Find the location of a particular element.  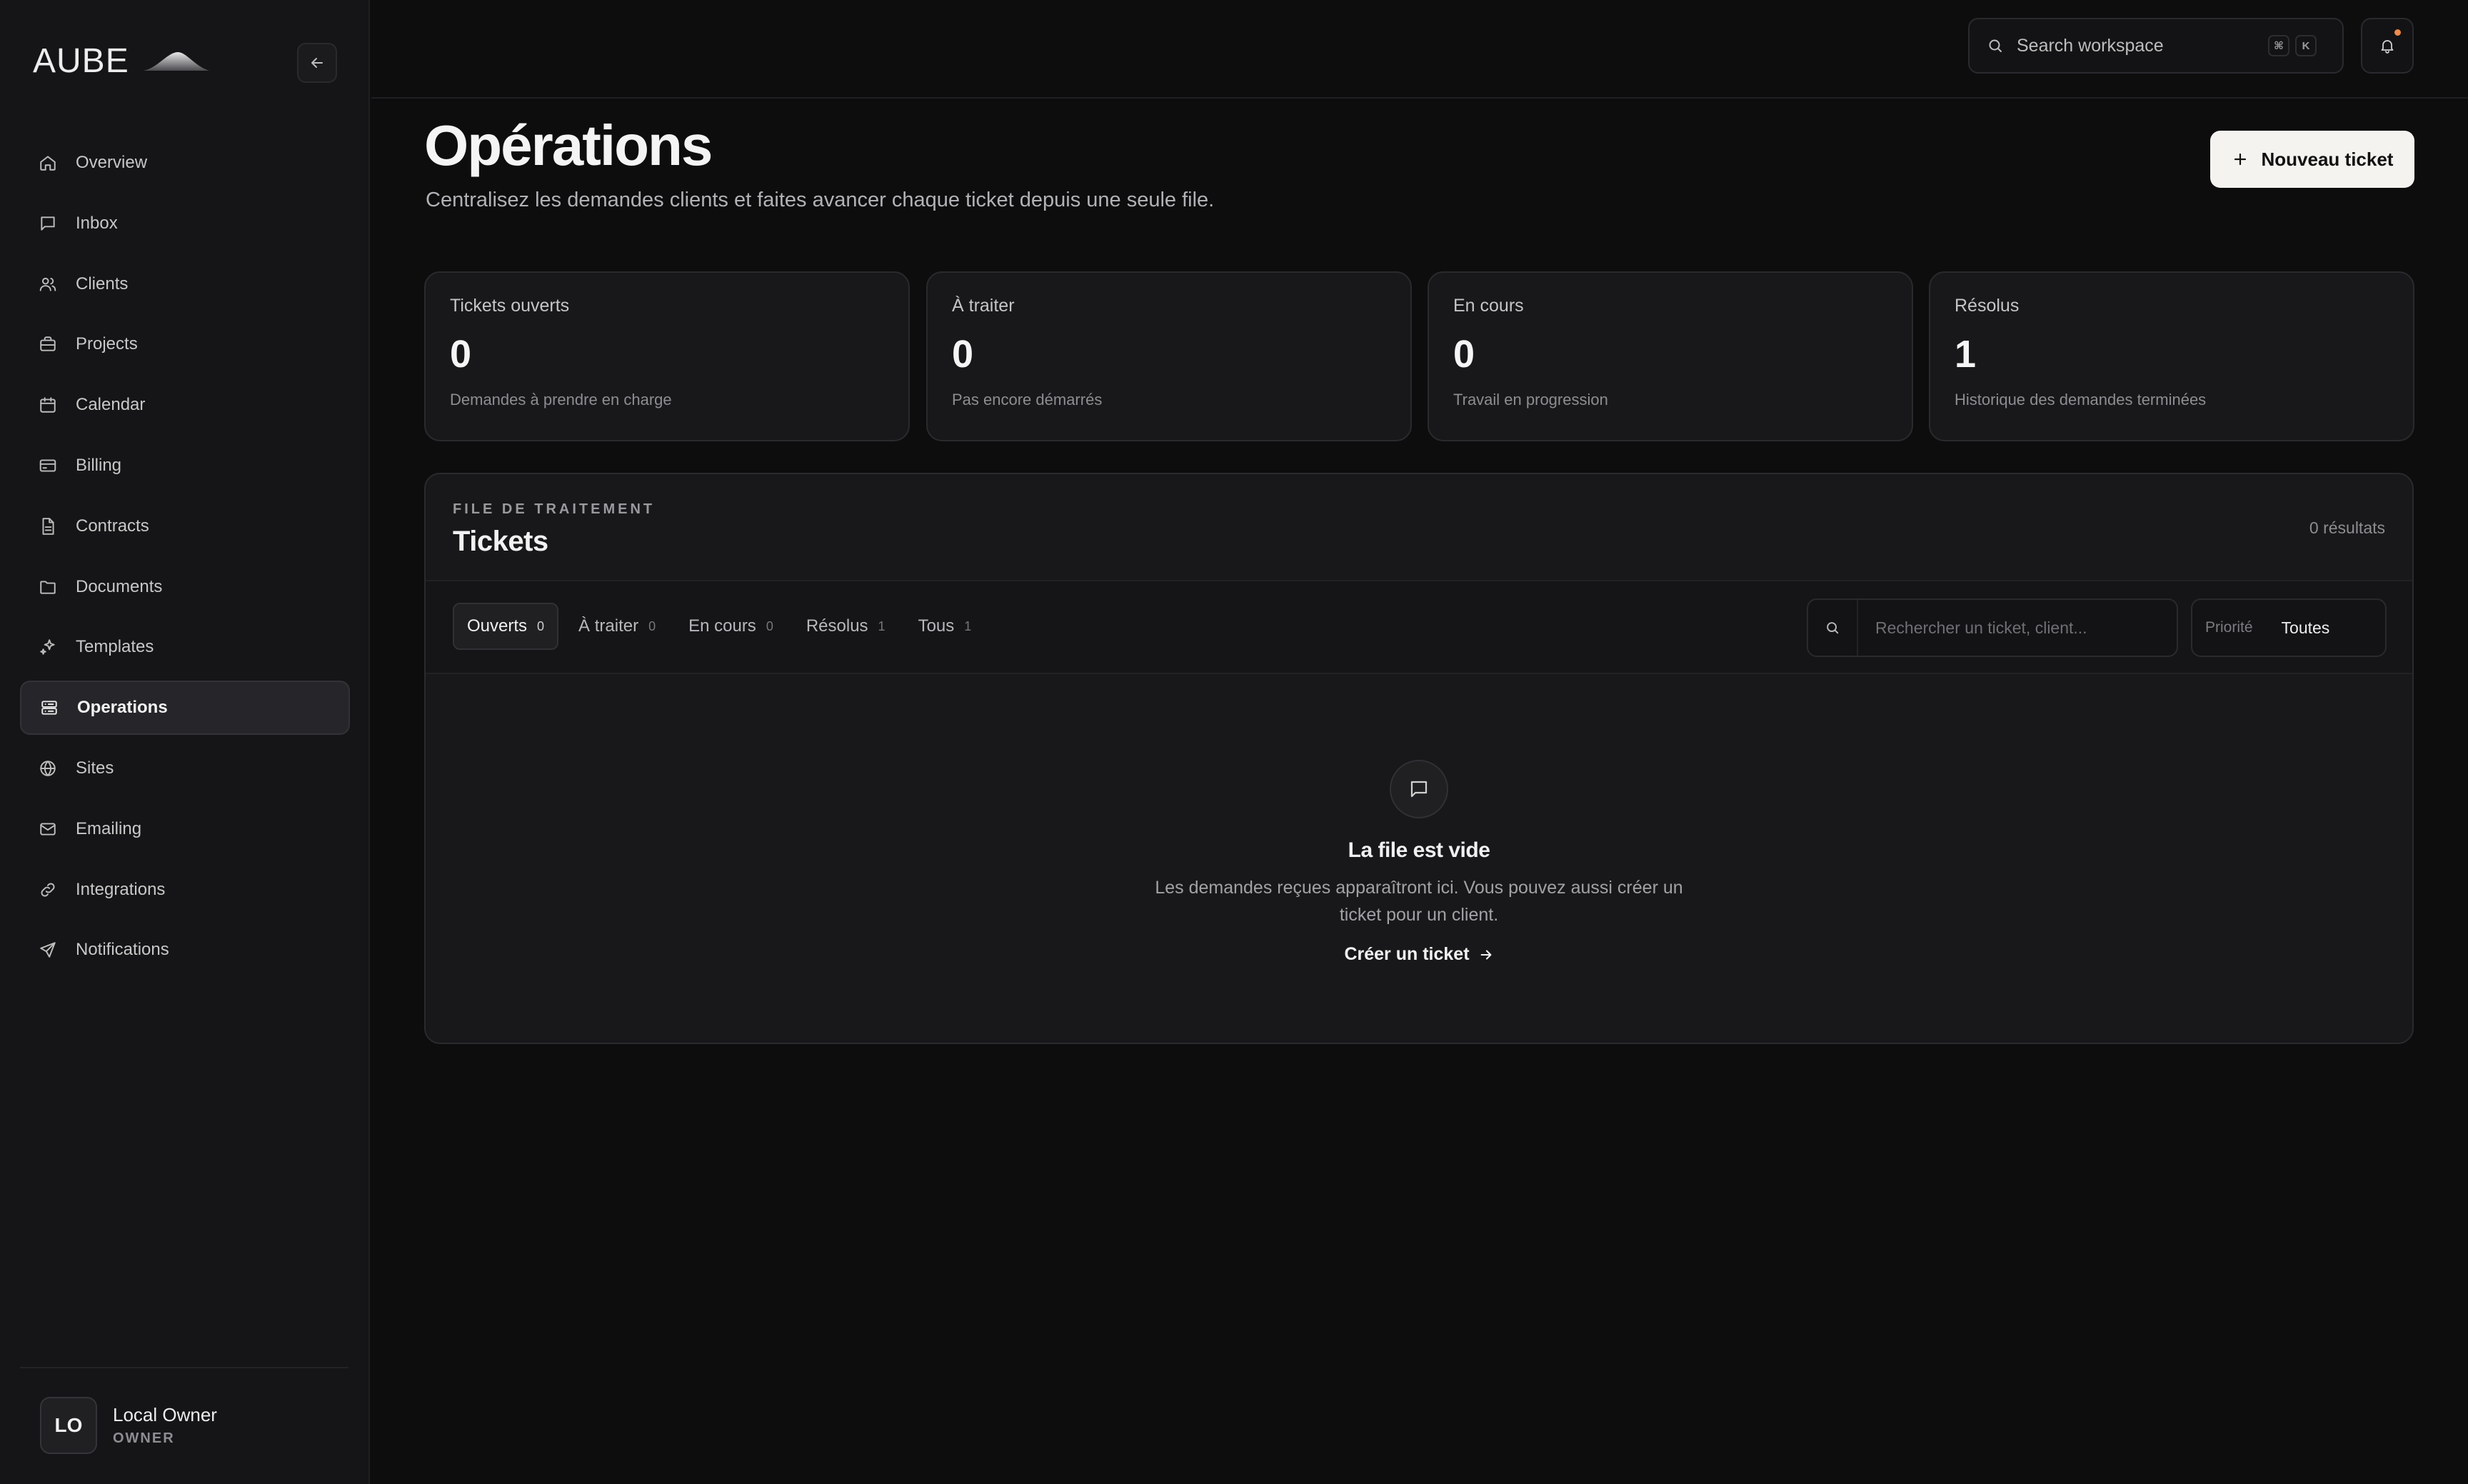

link-icon is located at coordinates (48, 890).